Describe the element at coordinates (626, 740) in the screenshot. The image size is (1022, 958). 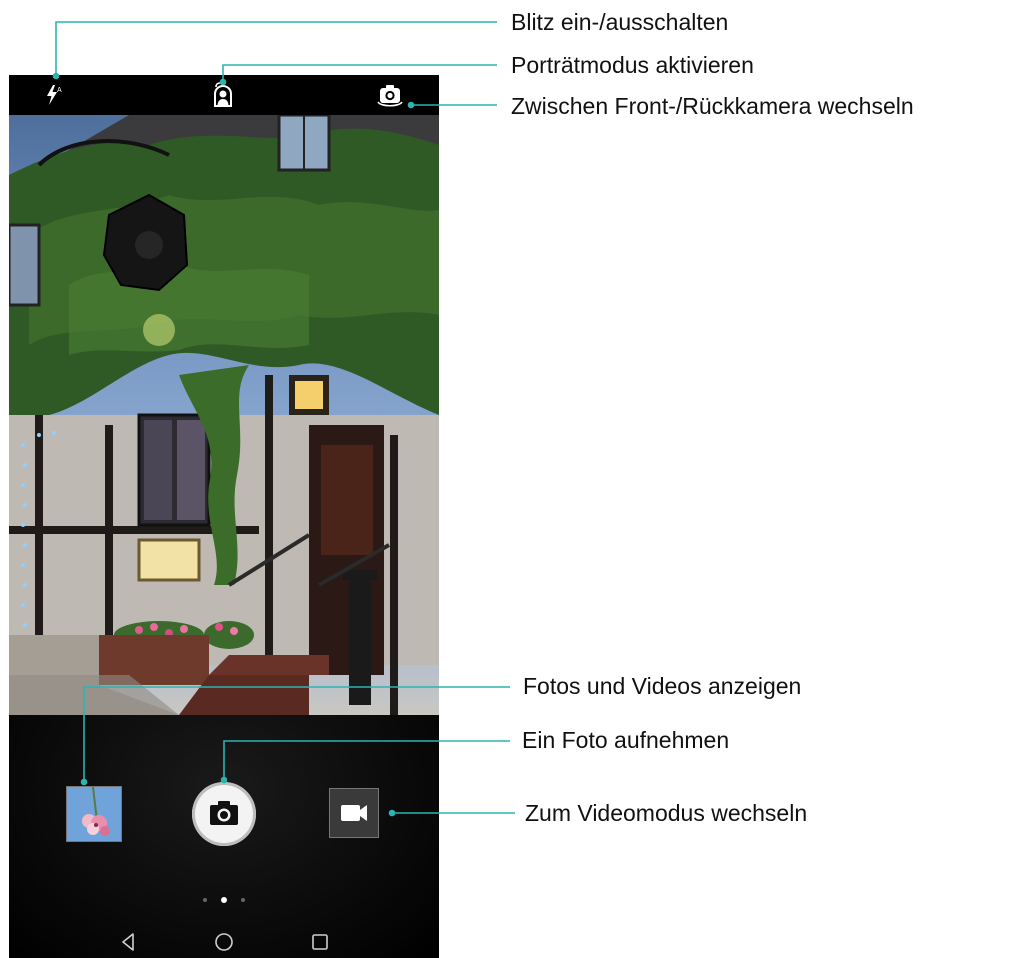
I see `callout-take-photo-label: Ein Foto aufnehmen` at that location.